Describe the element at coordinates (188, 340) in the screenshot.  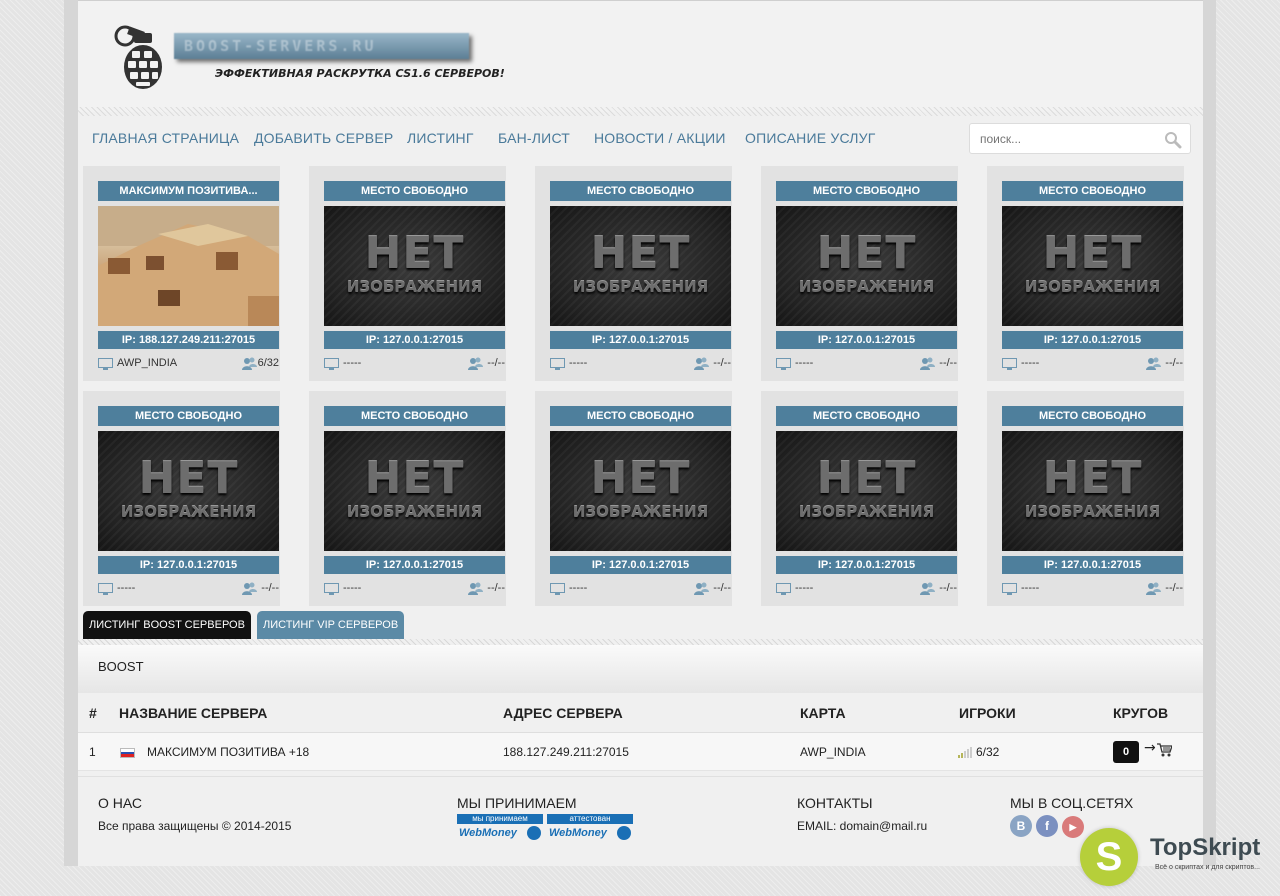
I see `server-card-ip: IP: 188.127.249.211:27015` at that location.